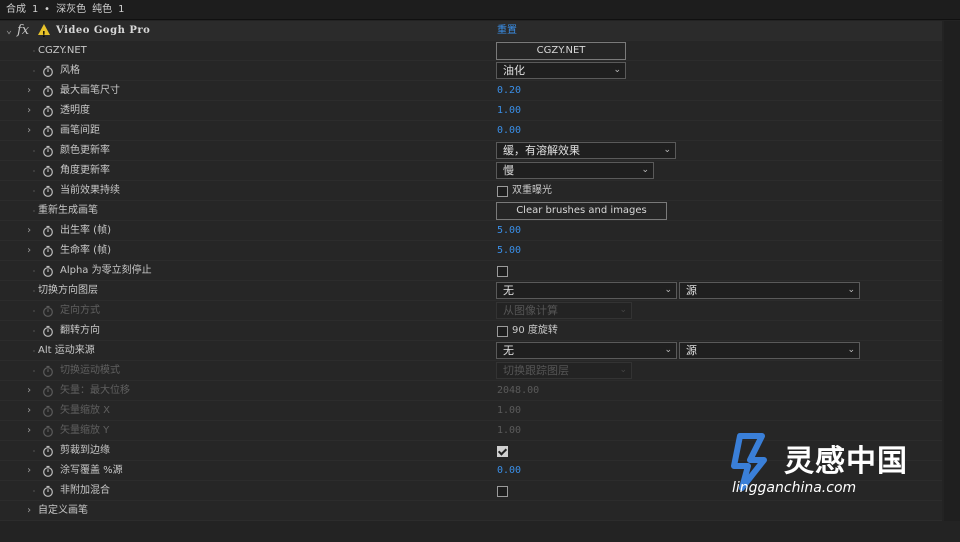 The image size is (960, 542). I want to click on orient-dropdown: 从图像计算 ⌄, so click(564, 310).